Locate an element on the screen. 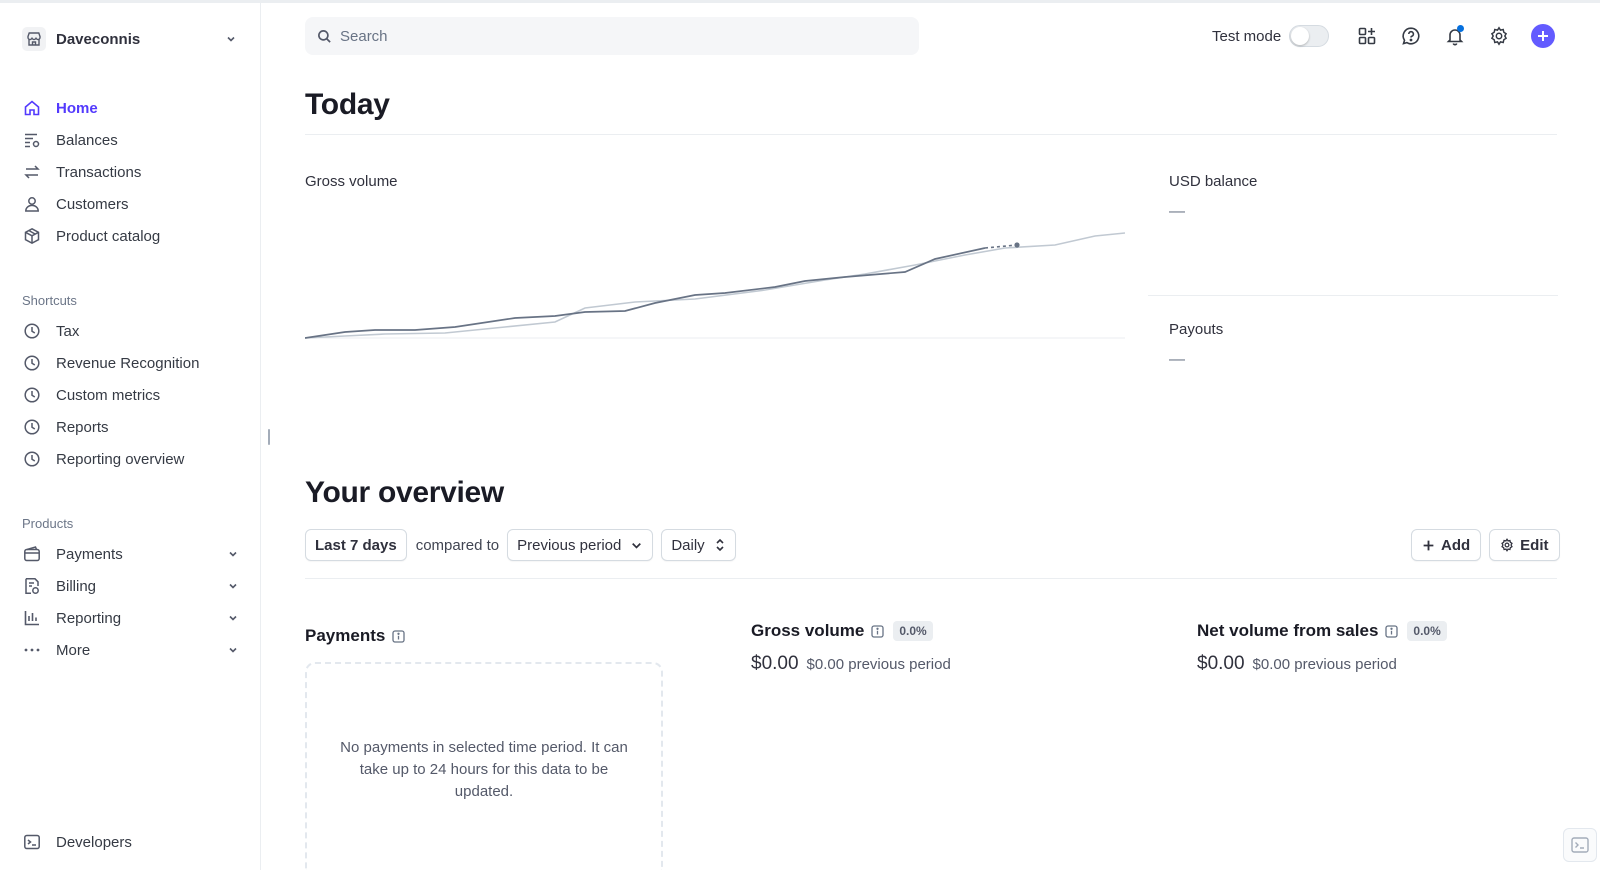 The height and width of the screenshot is (870, 1600). sidebar-item-reports: Reports is located at coordinates (131, 427).